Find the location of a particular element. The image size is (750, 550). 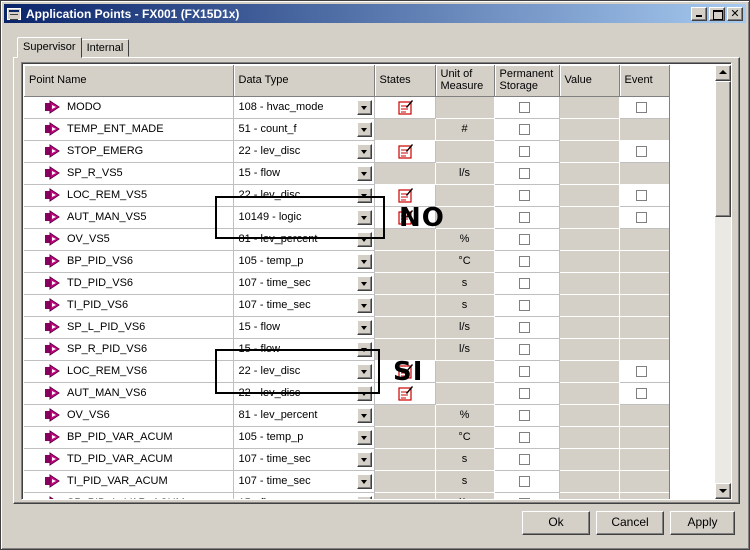

scroll-thumb is located at coordinates (723, 149).